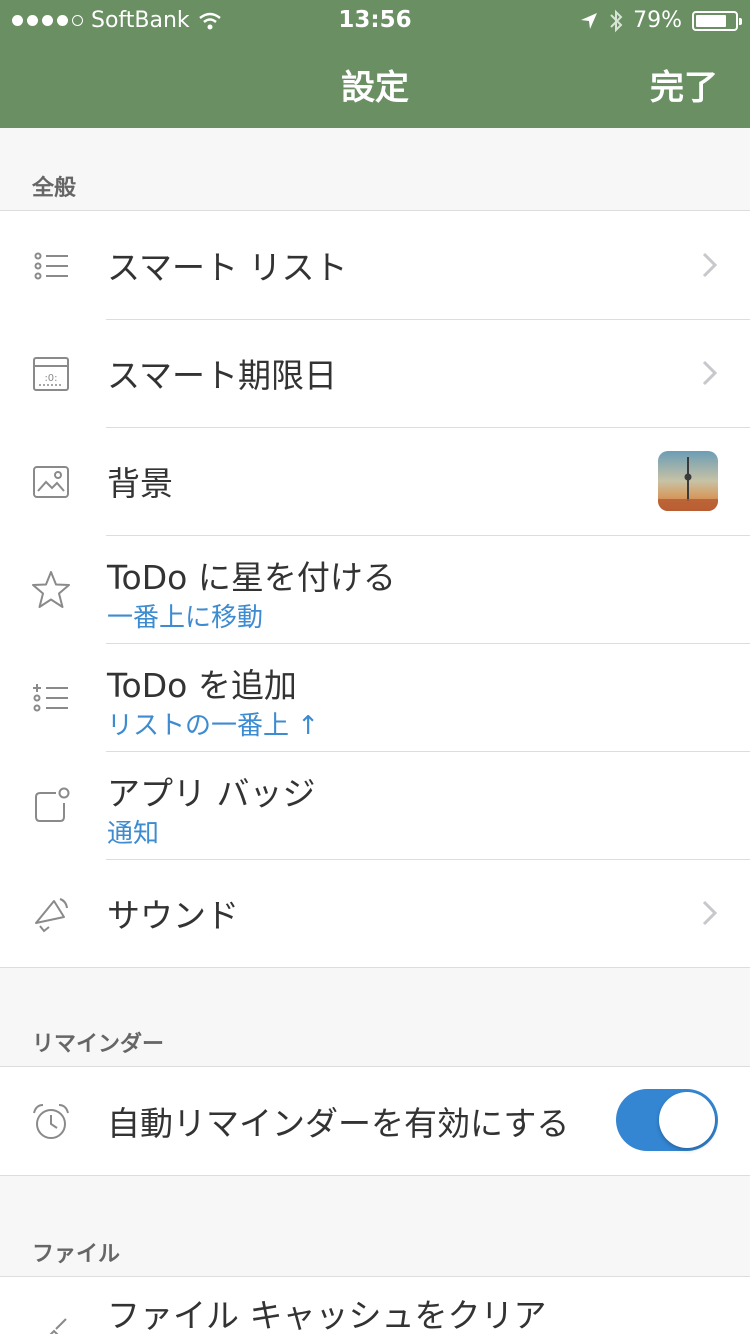 Image resolution: width=750 pixels, height=1334 pixels. What do you see at coordinates (717, 20) in the screenshot?
I see `battery-icon` at bounding box center [717, 20].